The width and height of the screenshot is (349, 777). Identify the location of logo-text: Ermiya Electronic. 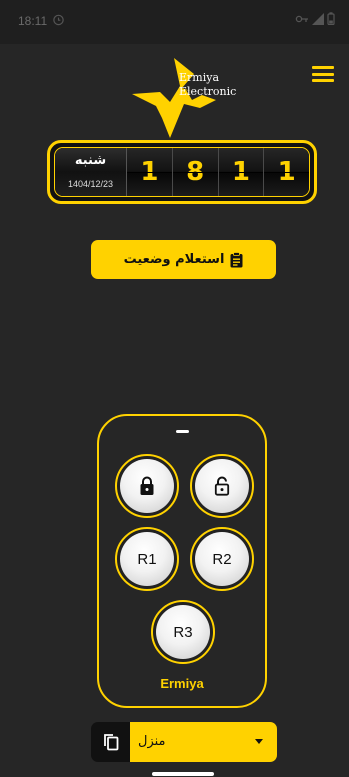
(207, 85).